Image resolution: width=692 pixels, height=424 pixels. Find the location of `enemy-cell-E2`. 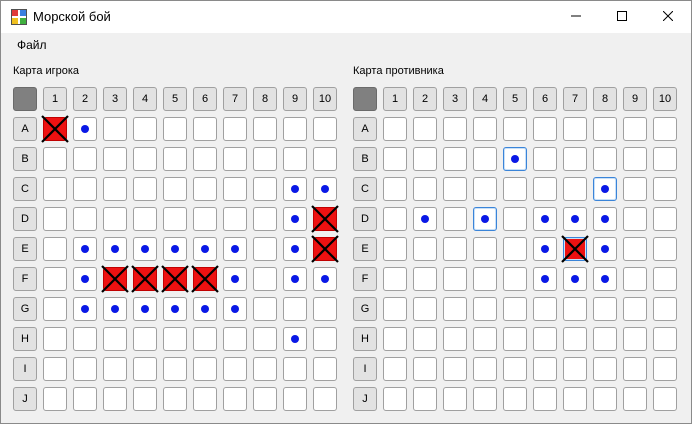

enemy-cell-E2 is located at coordinates (425, 249).